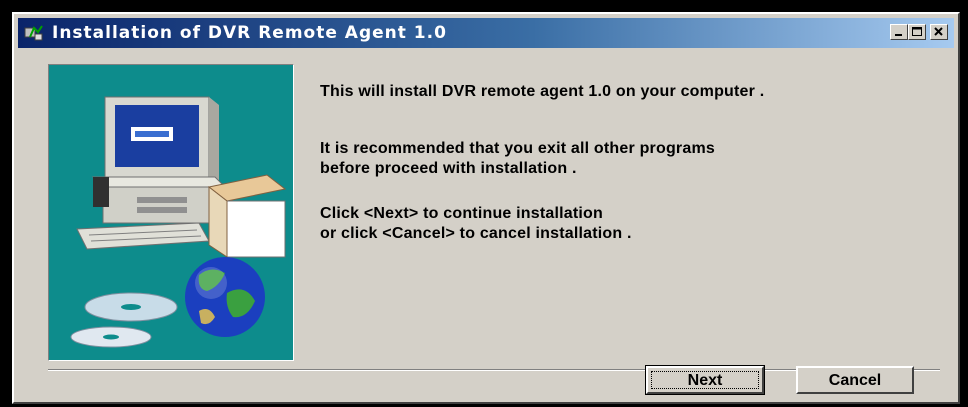  I want to click on cancel-button-label: Cancel, so click(855, 380).